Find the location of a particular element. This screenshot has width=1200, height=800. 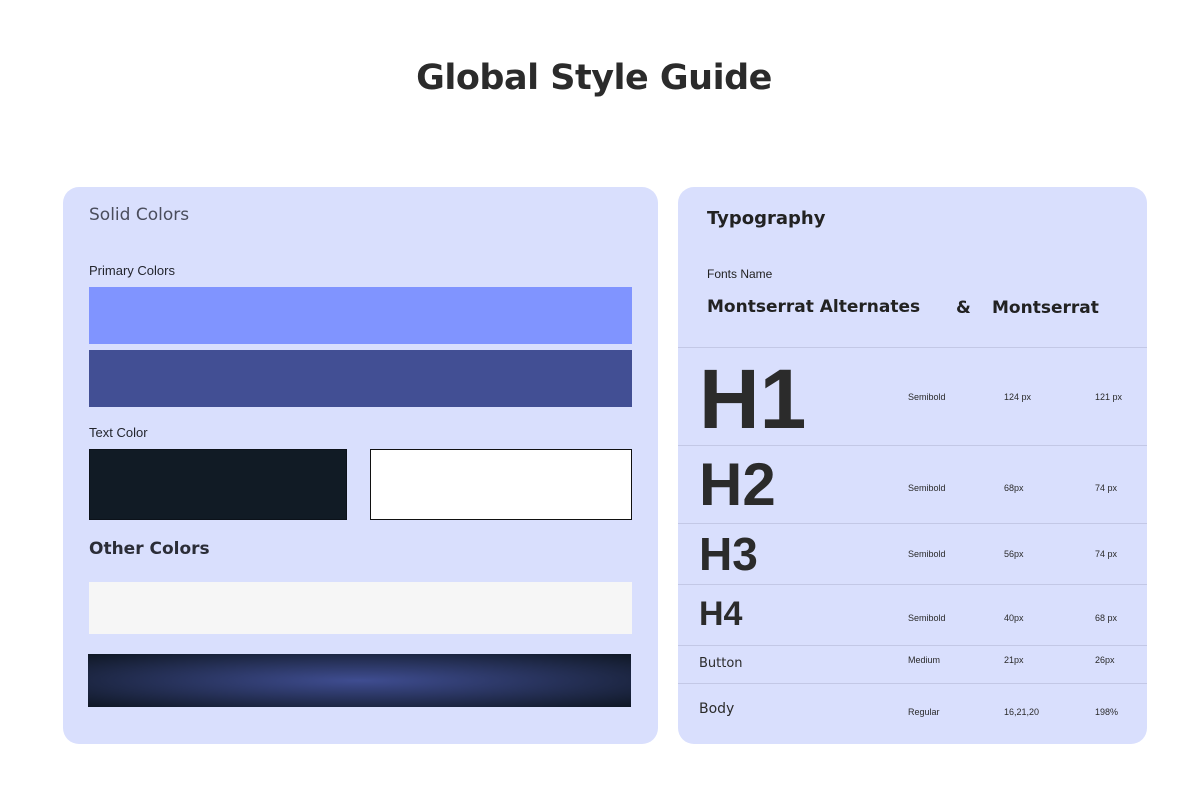

type-sample-h4: H4 is located at coordinates (721, 614).